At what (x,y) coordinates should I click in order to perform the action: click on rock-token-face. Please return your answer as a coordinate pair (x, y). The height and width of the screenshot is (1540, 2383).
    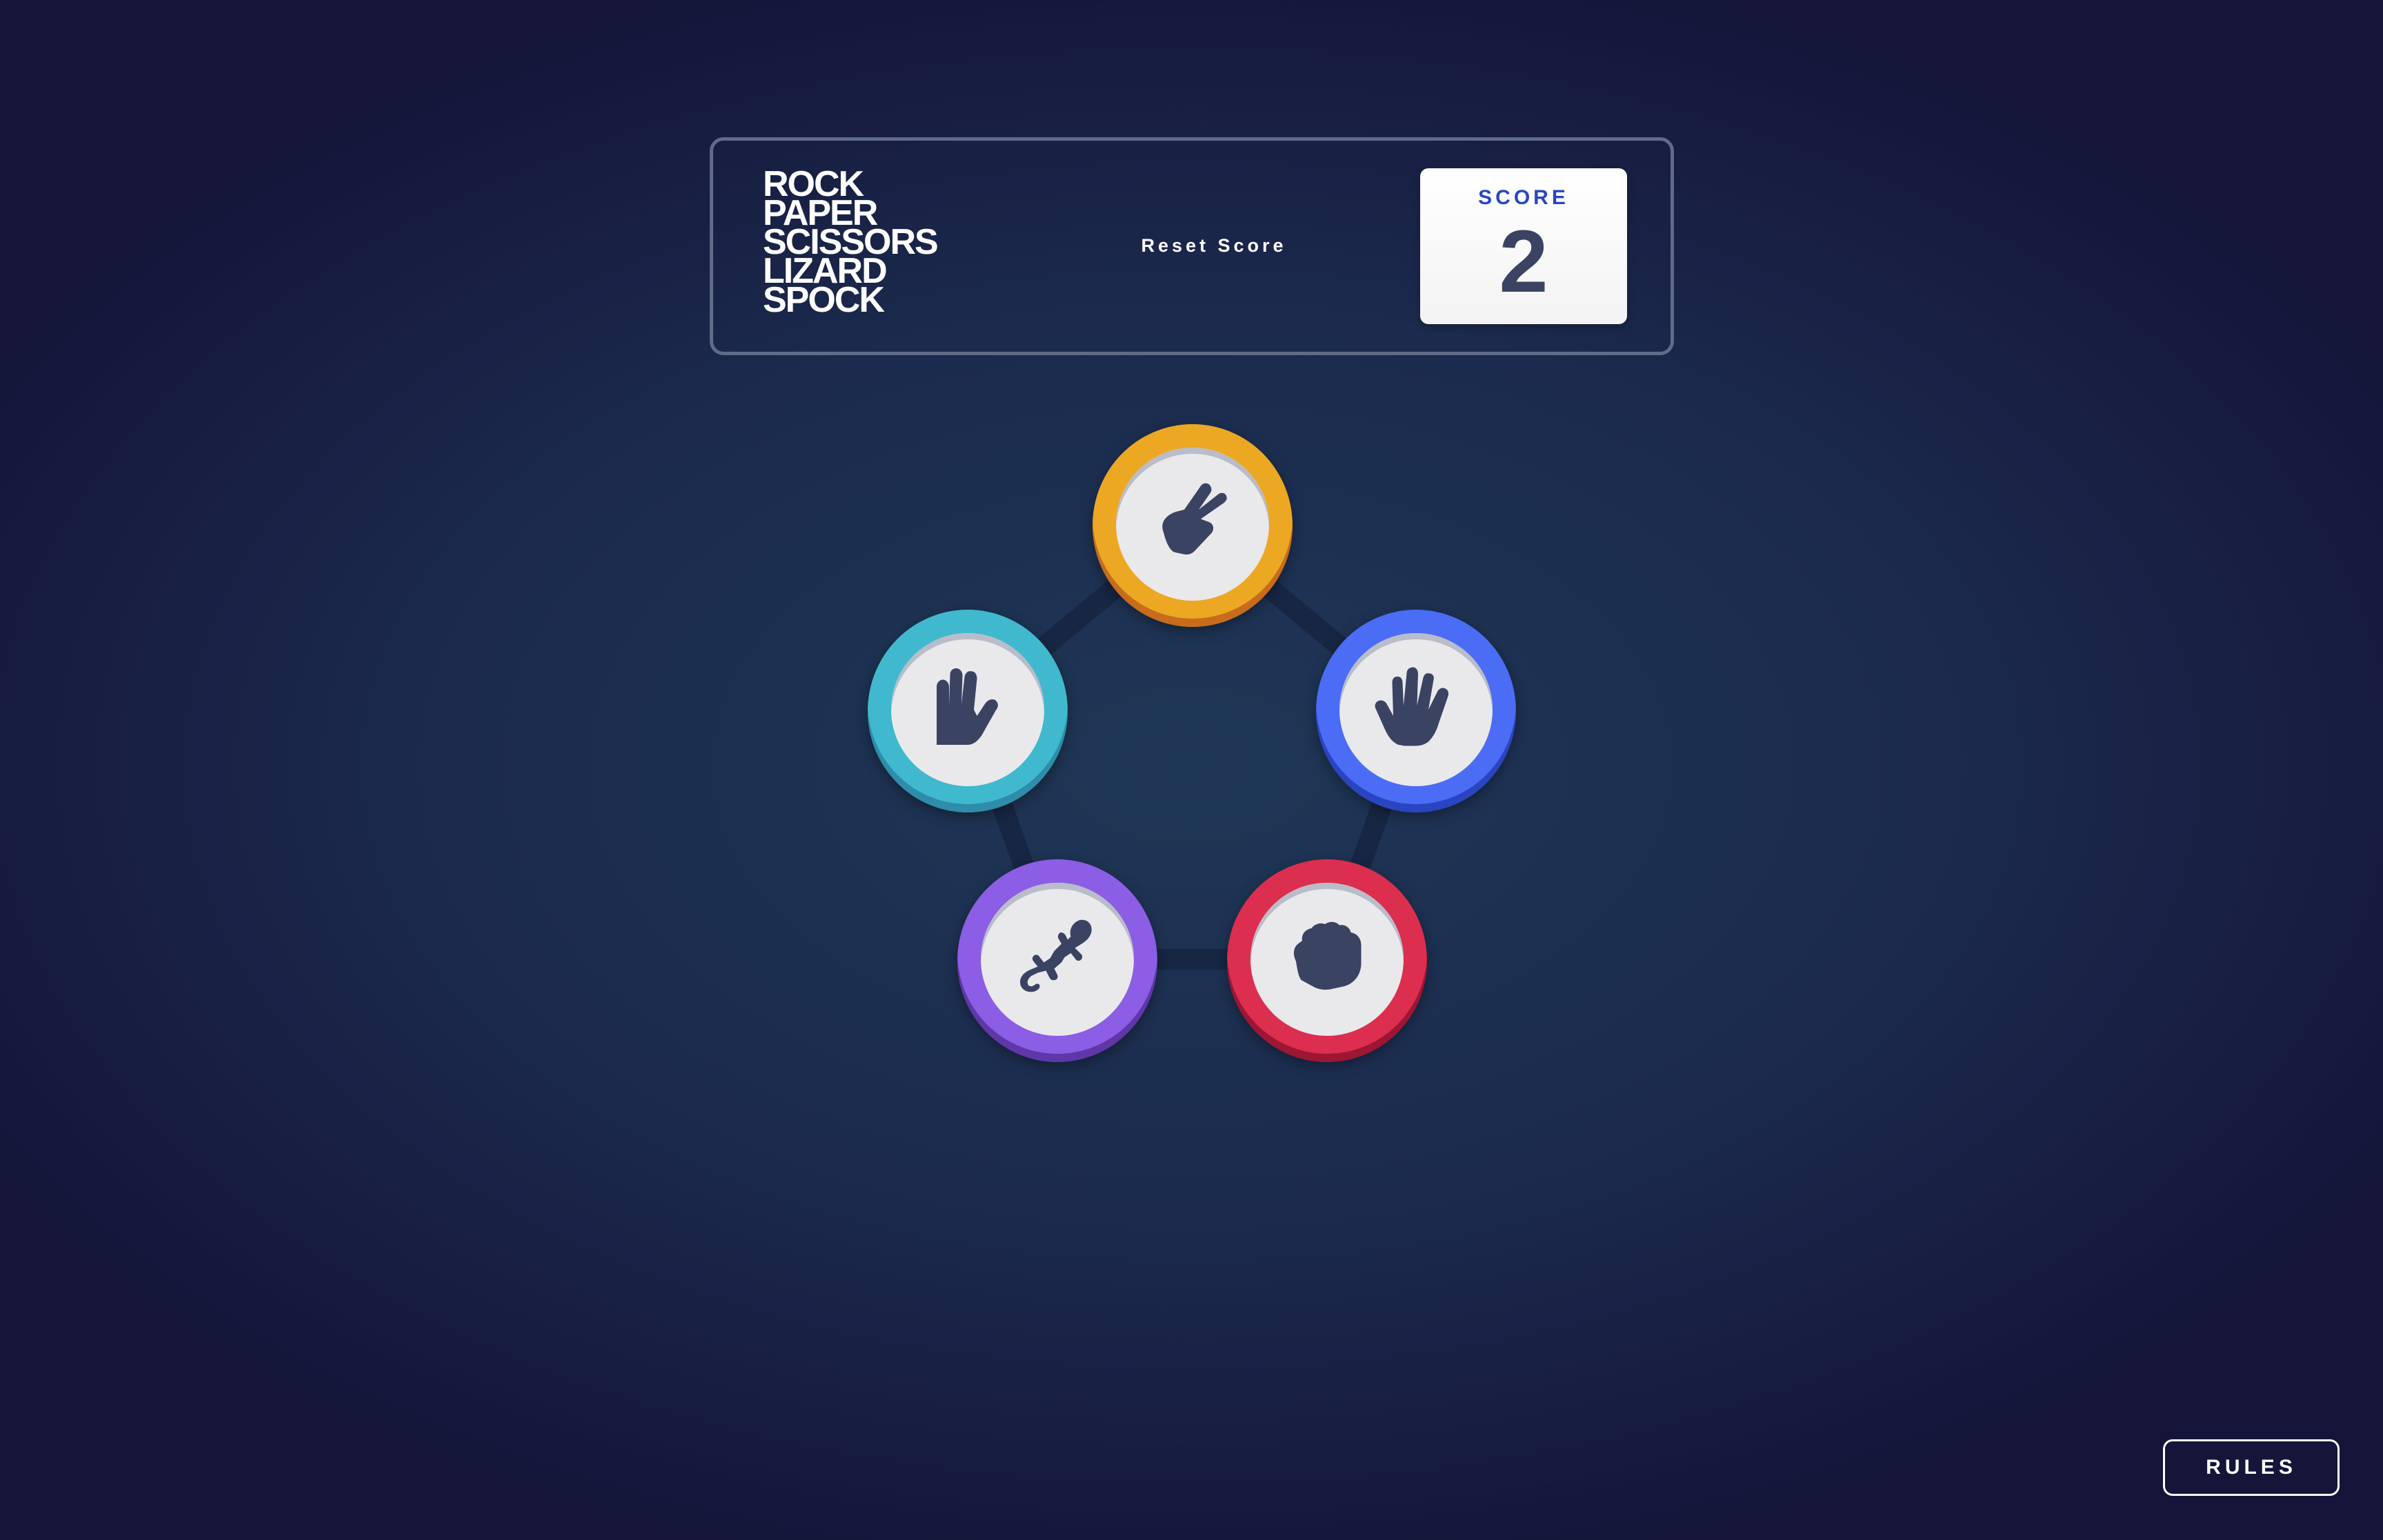
    Looking at the image, I should click on (1327, 959).